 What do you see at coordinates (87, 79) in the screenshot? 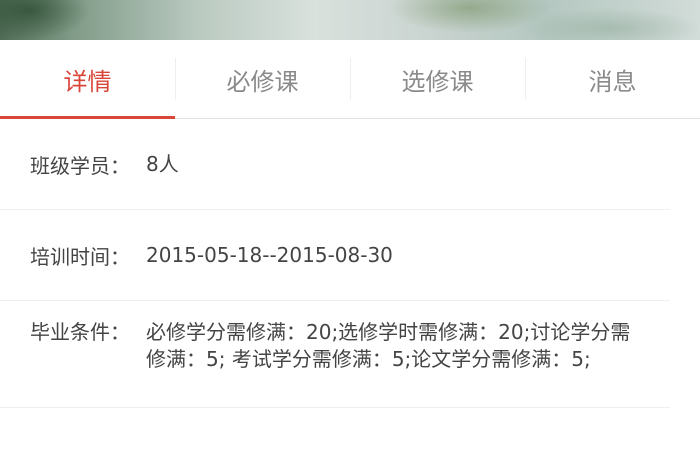
I see `tab-details: 详情` at bounding box center [87, 79].